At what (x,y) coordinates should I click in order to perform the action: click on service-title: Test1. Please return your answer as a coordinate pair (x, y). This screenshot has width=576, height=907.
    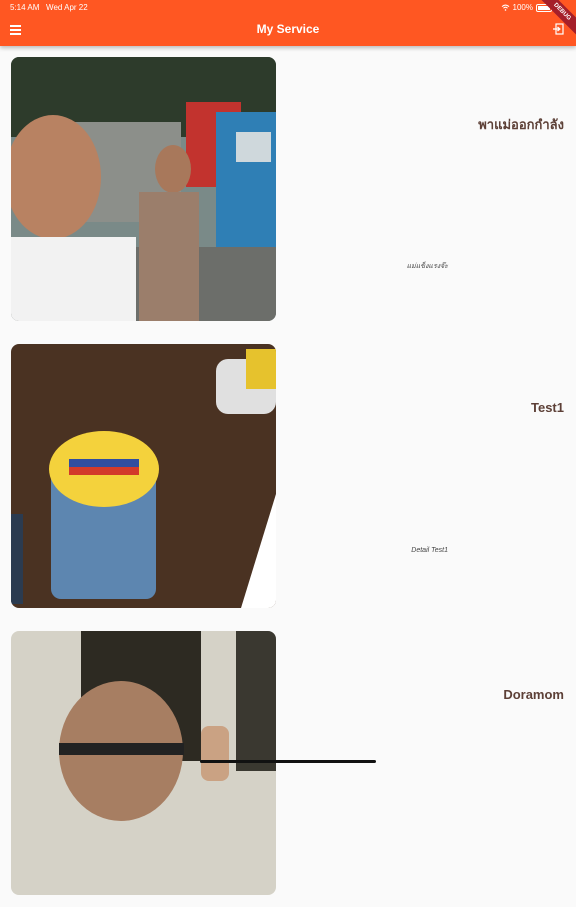
    Looking at the image, I should click on (547, 407).